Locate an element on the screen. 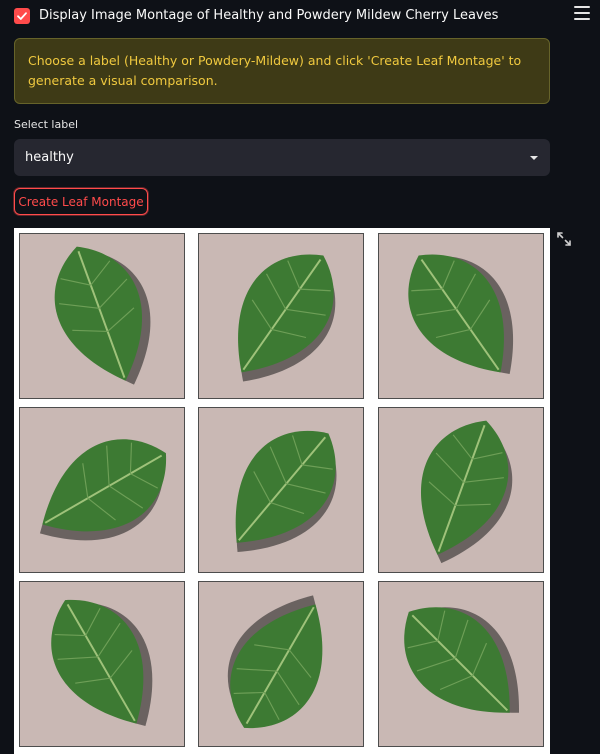  label-select: healthy is located at coordinates (282, 157).